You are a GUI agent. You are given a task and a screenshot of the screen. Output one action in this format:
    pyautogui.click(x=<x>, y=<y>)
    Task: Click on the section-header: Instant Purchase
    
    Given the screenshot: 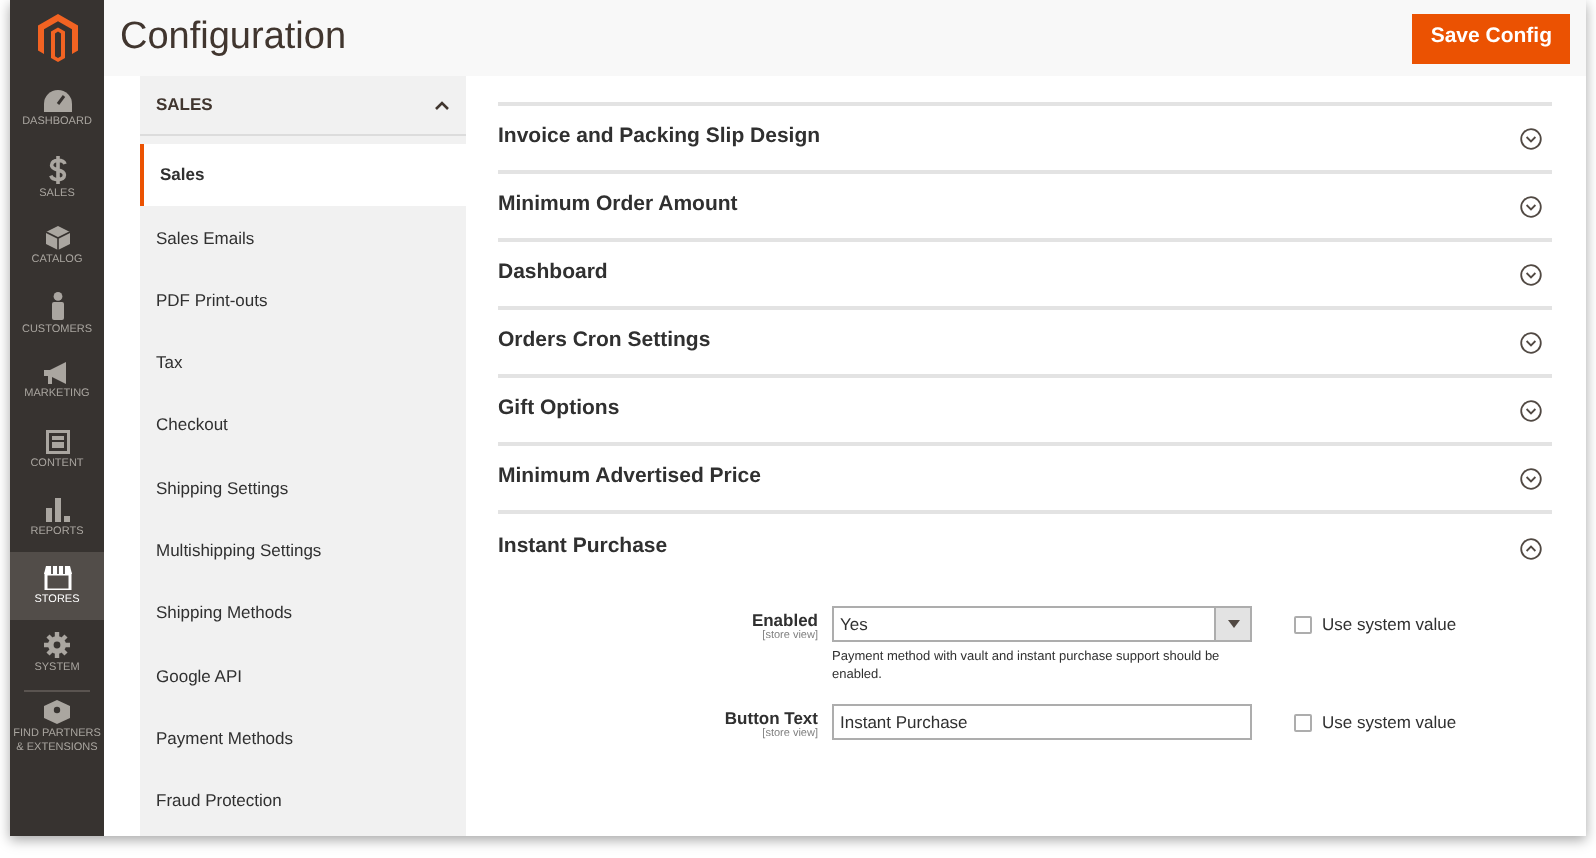 What is the action you would take?
    pyautogui.click(x=1025, y=548)
    